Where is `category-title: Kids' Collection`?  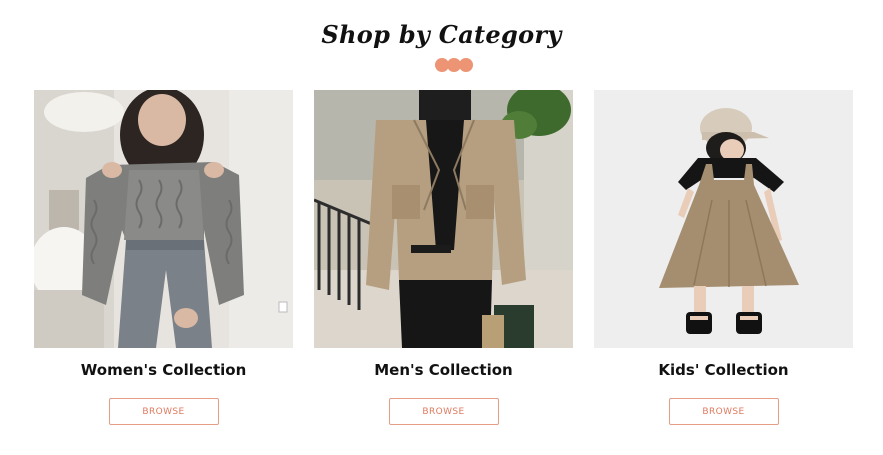
category-title: Kids' Collection is located at coordinates (723, 370).